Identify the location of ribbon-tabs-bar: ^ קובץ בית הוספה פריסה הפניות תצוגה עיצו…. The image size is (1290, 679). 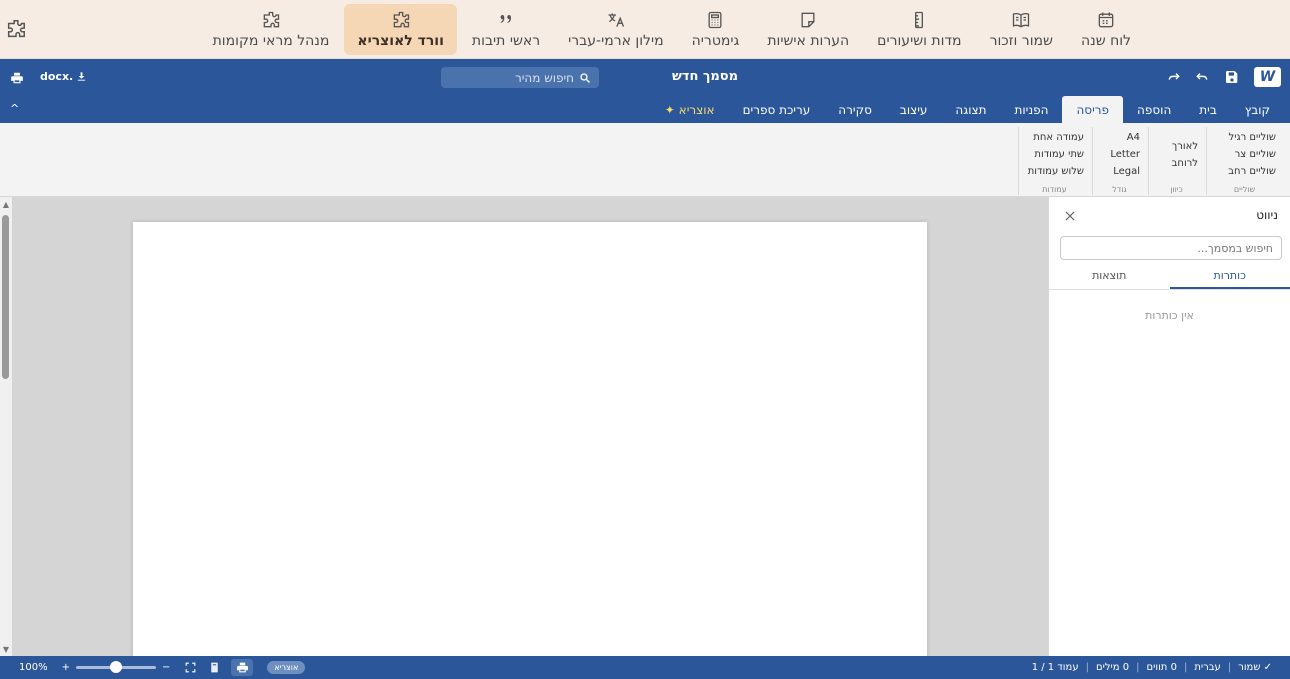
(645, 109).